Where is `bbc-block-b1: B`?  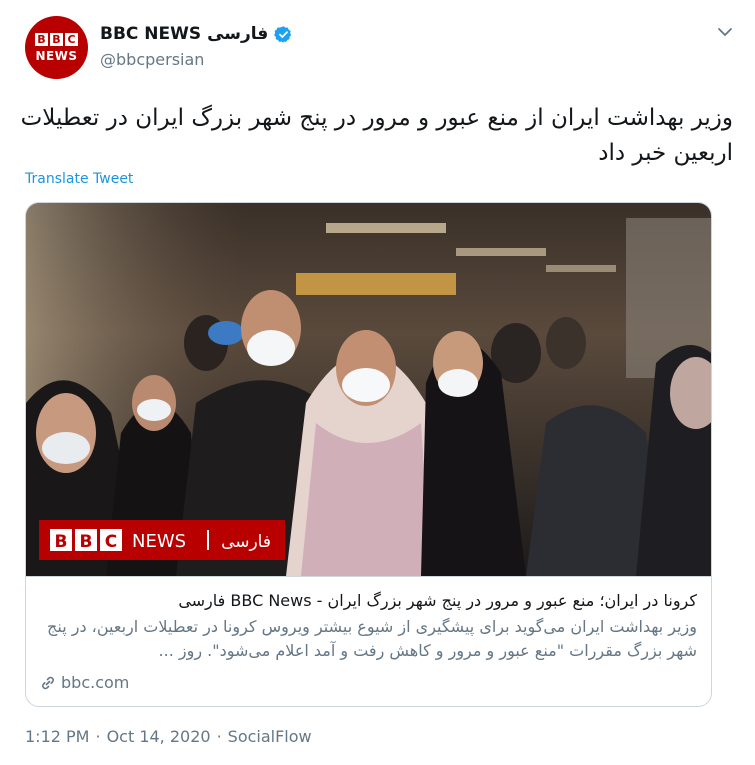
bbc-block-b1: B is located at coordinates (41, 39).